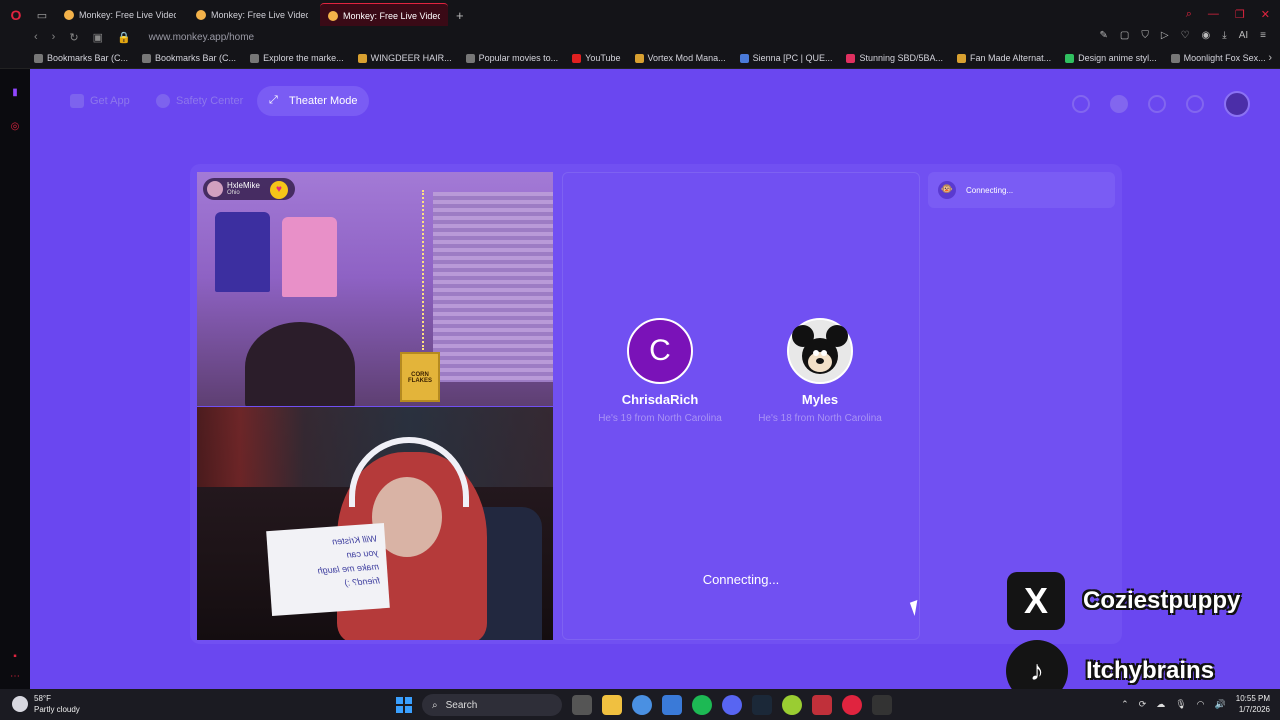  I want to click on weather-desc: Partly cloudy, so click(57, 709).